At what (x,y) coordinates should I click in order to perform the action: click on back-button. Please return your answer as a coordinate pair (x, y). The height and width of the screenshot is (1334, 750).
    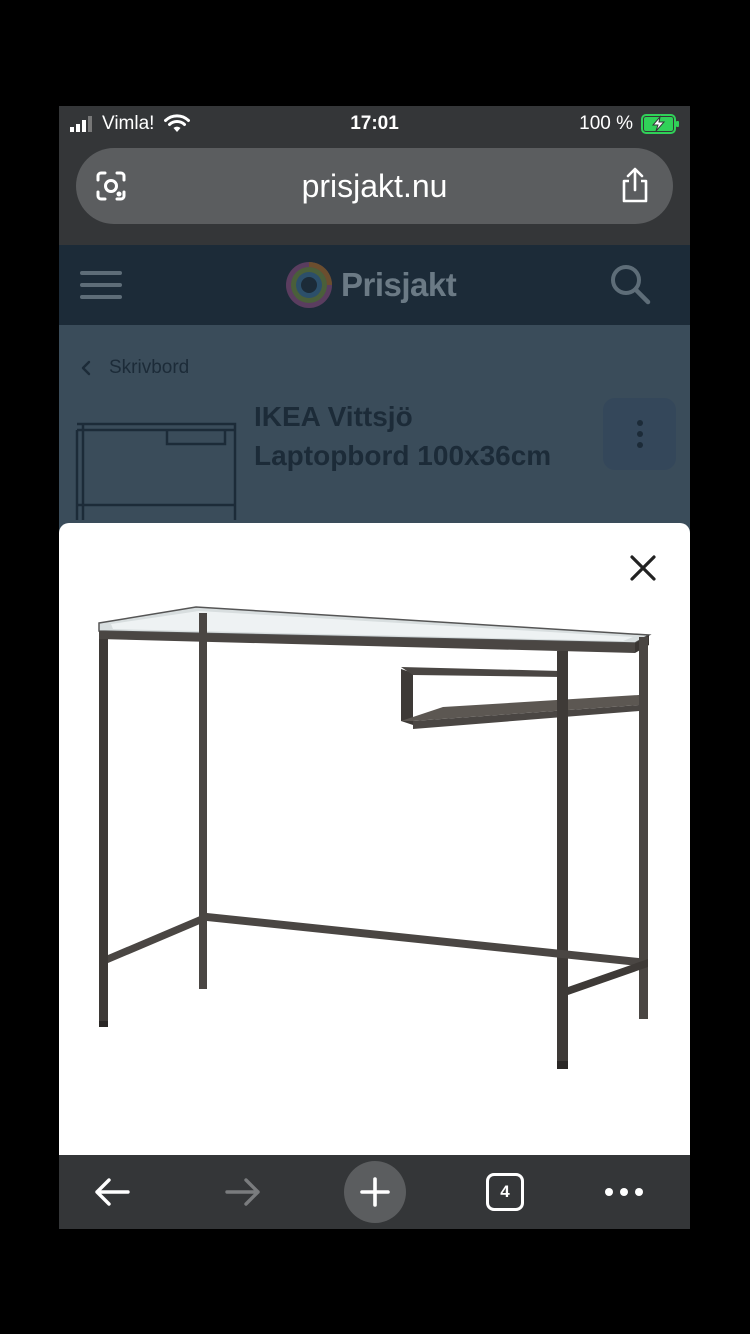
    Looking at the image, I should click on (112, 1192).